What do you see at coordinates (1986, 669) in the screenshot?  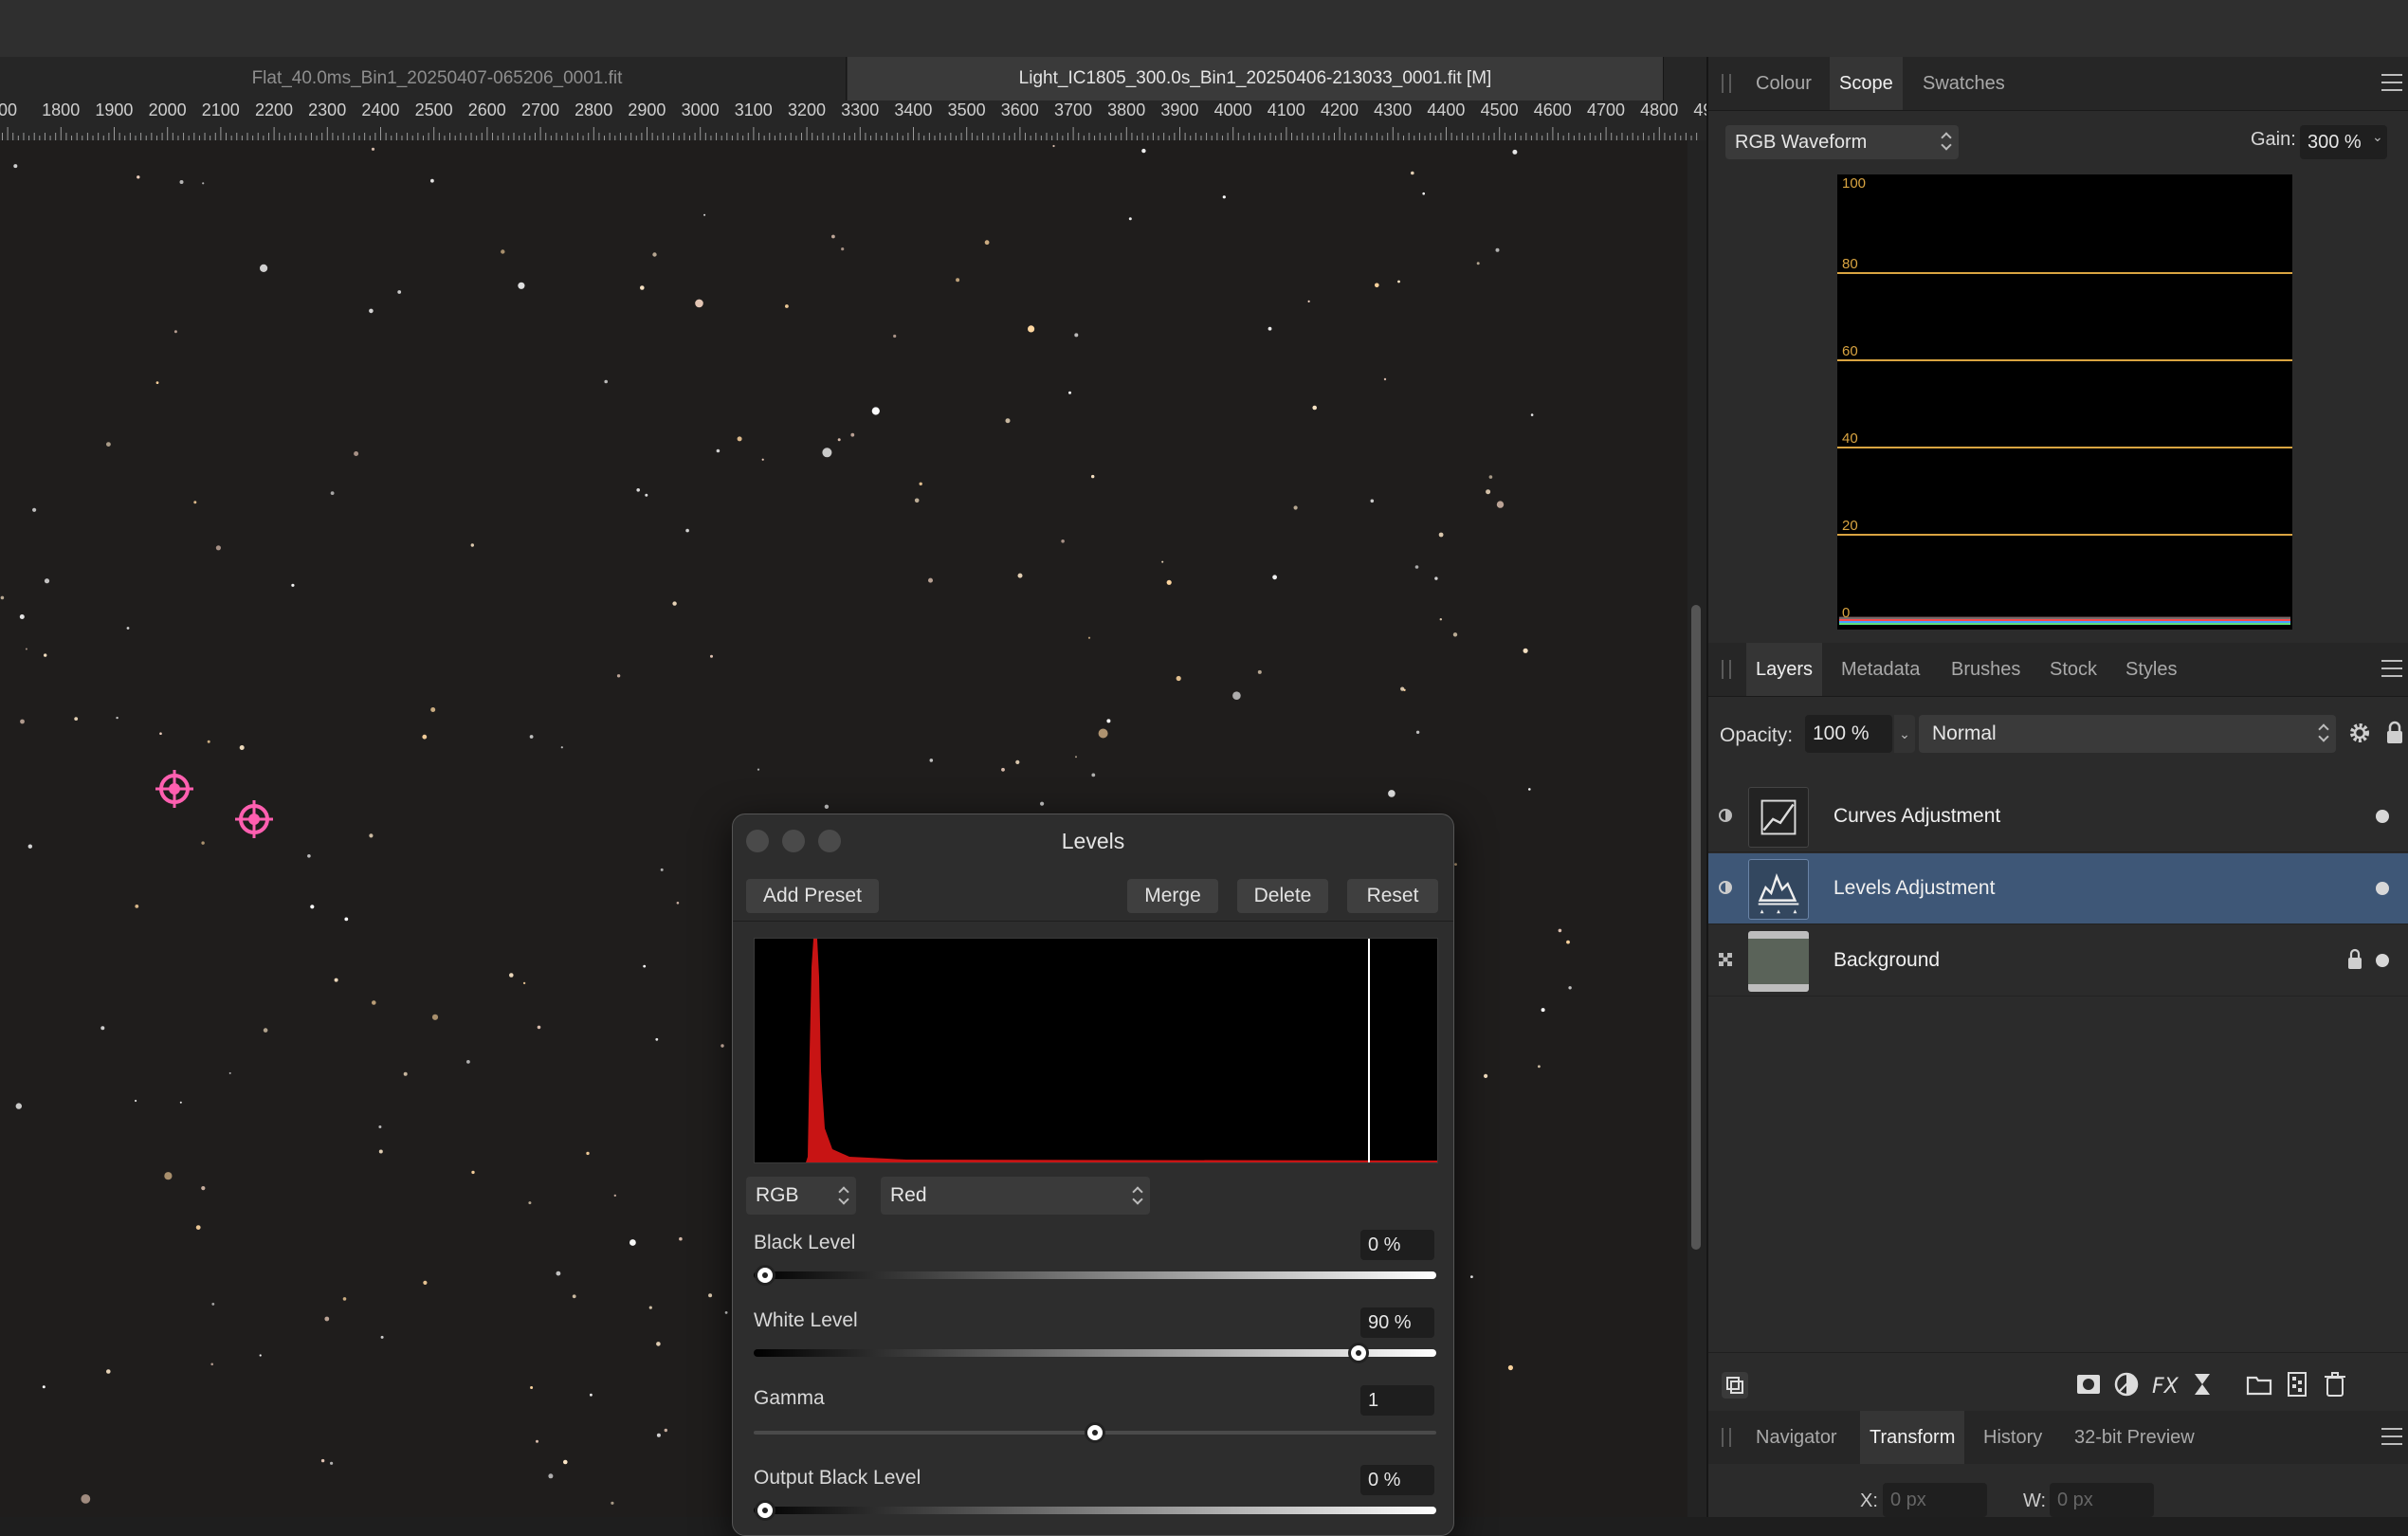 I see `tab-brushes: Brushes` at bounding box center [1986, 669].